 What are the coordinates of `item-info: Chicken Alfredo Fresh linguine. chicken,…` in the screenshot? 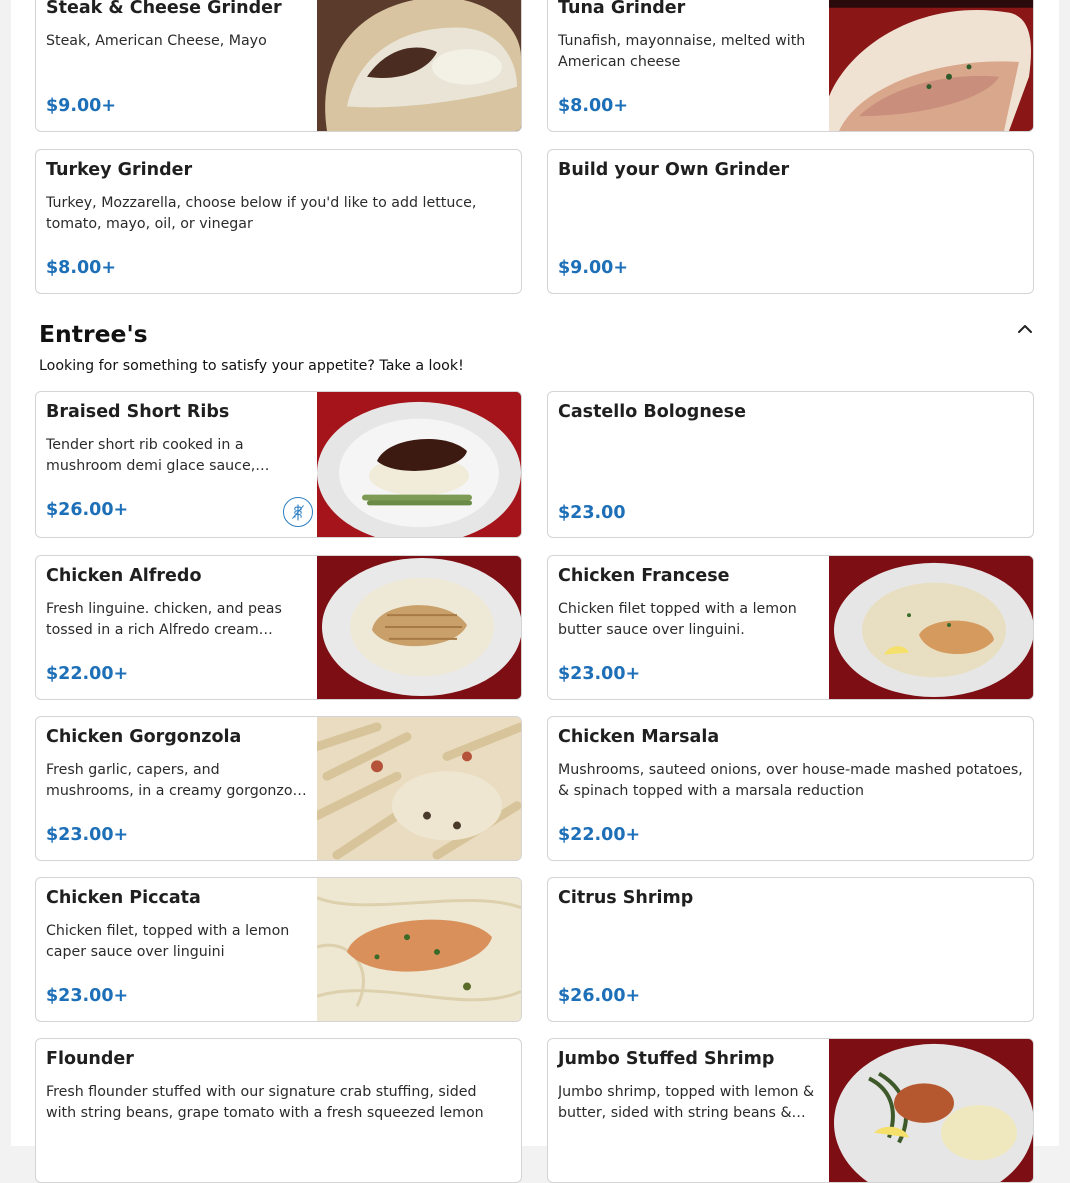 It's located at (176, 627).